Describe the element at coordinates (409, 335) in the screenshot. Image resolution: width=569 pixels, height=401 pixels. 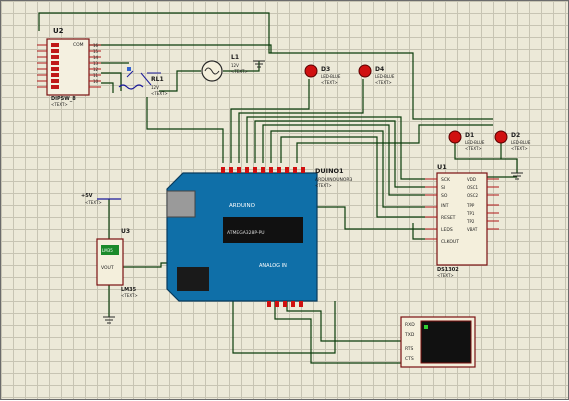
I see `terminal-pin-txd: TXD` at that location.